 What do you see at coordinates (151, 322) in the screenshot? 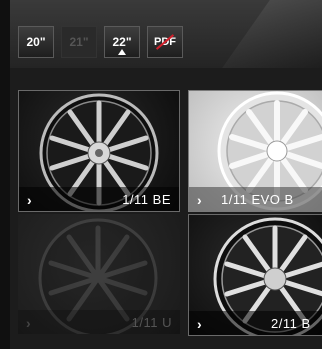
I see `wheel-name: 1/11 U` at bounding box center [151, 322].